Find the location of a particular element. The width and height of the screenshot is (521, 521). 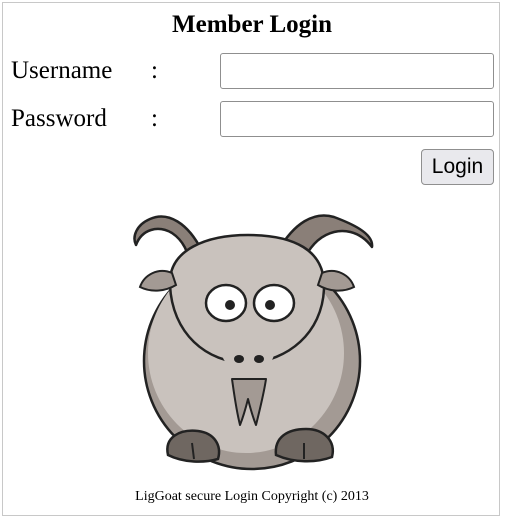

username-label: Username is located at coordinates (62, 70).